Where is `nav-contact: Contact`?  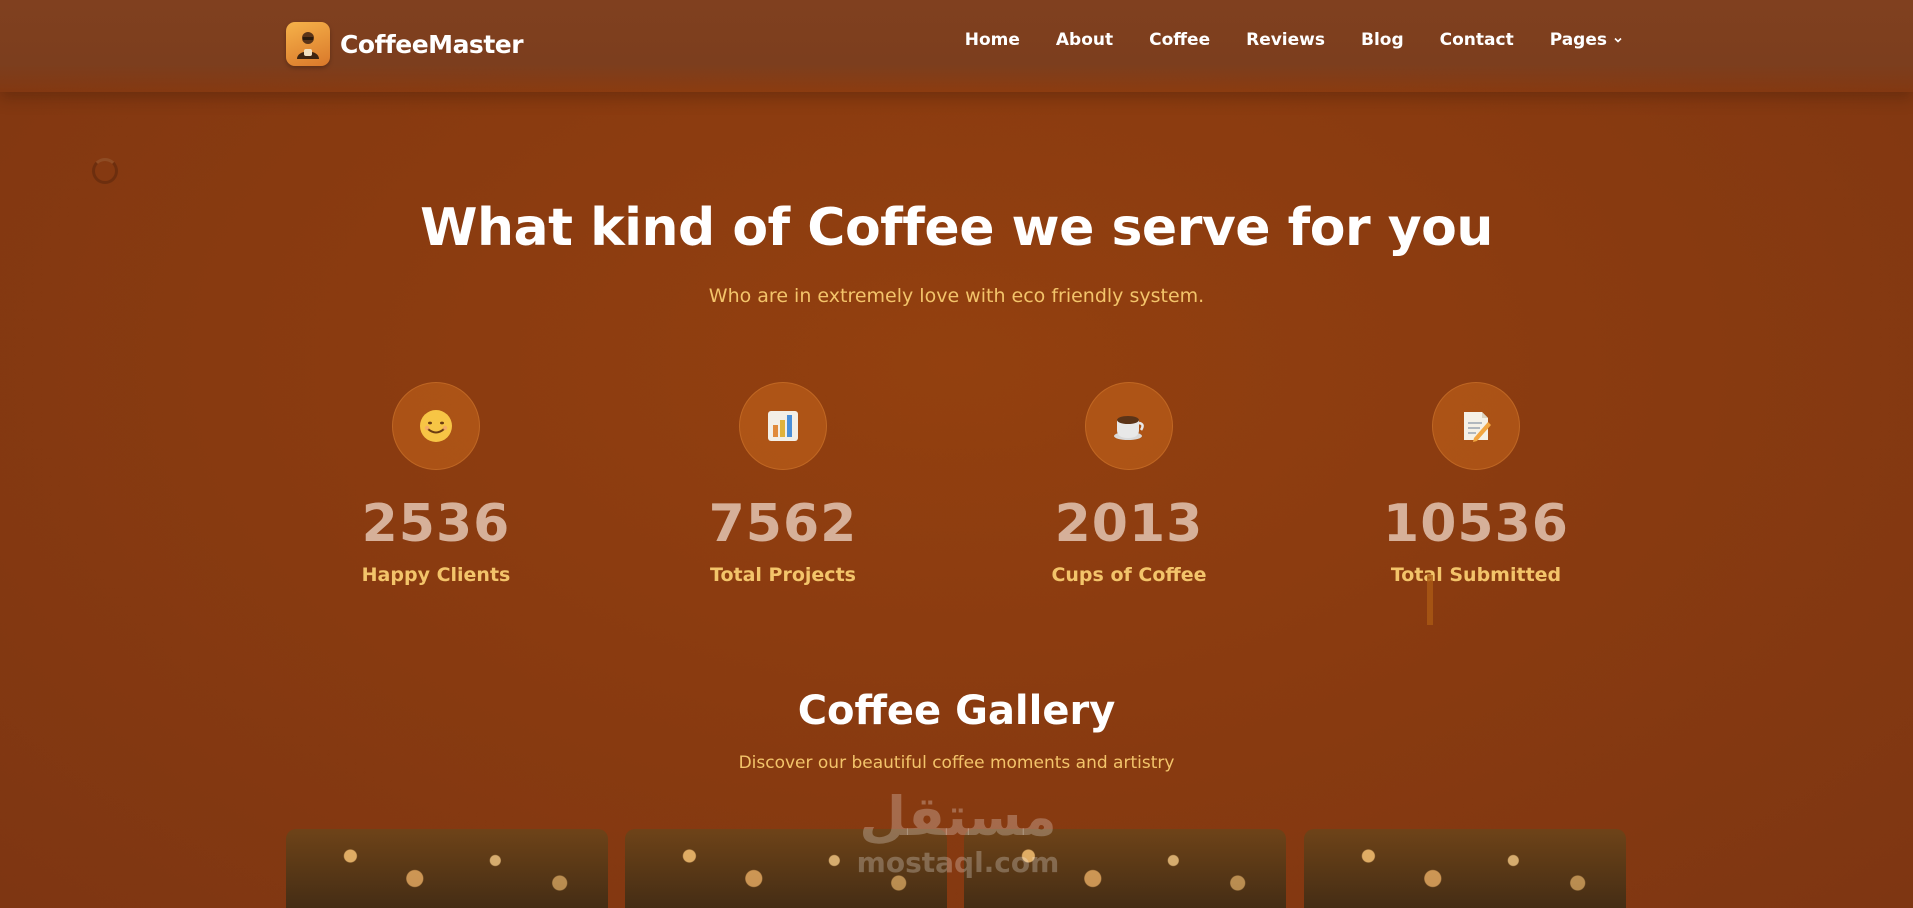
nav-contact: Contact is located at coordinates (1477, 40).